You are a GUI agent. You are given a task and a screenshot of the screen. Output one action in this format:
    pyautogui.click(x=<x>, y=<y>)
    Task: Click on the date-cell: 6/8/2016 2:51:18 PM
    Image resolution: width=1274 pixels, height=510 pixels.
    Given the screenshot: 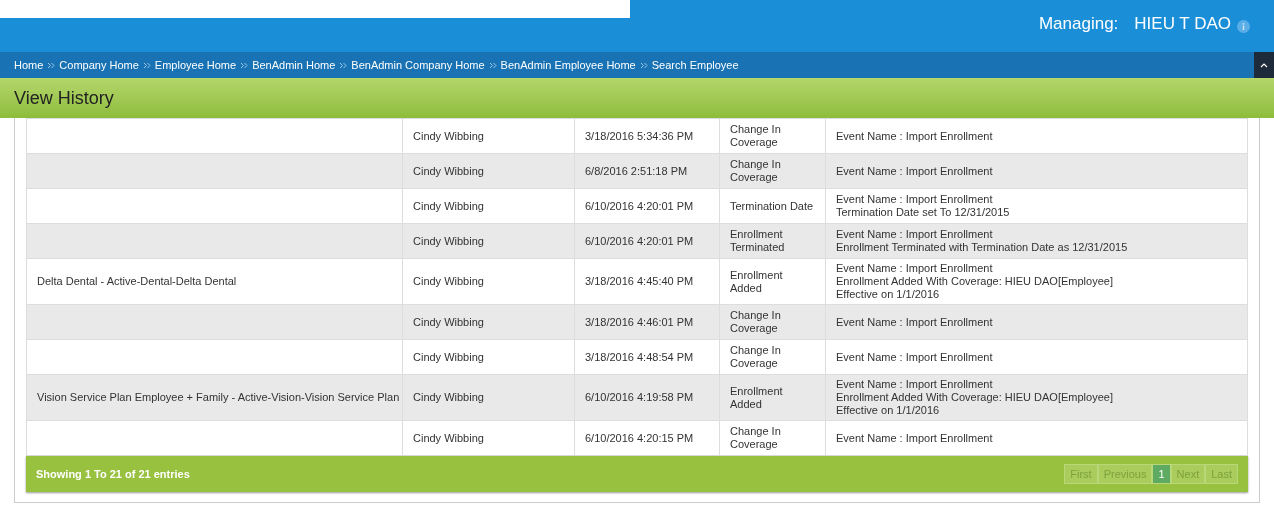 What is the action you would take?
    pyautogui.click(x=647, y=171)
    